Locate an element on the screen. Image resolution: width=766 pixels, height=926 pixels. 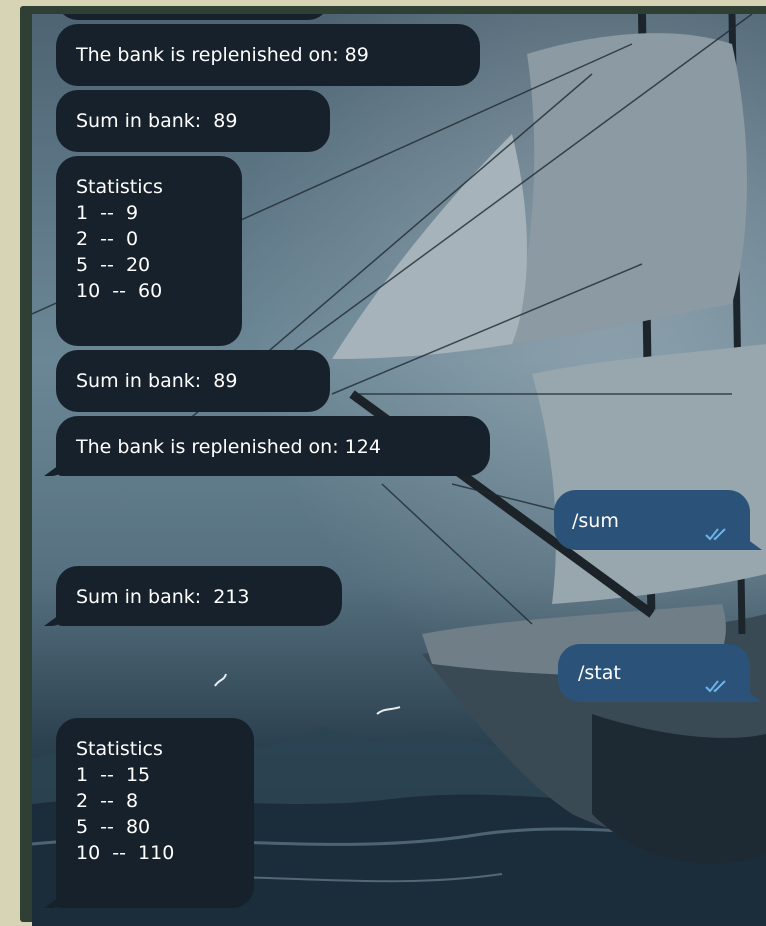
incoming-message: The bank is replenished on: 124 is located at coordinates (273, 446).